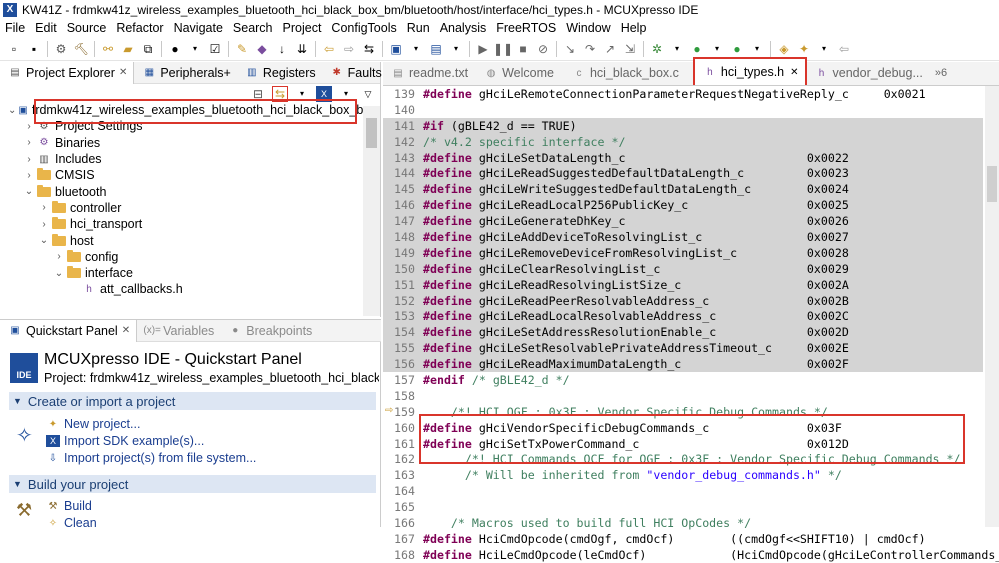 This screenshot has width=999, height=563. I want to click on save-icon: ▪, so click(34, 49).